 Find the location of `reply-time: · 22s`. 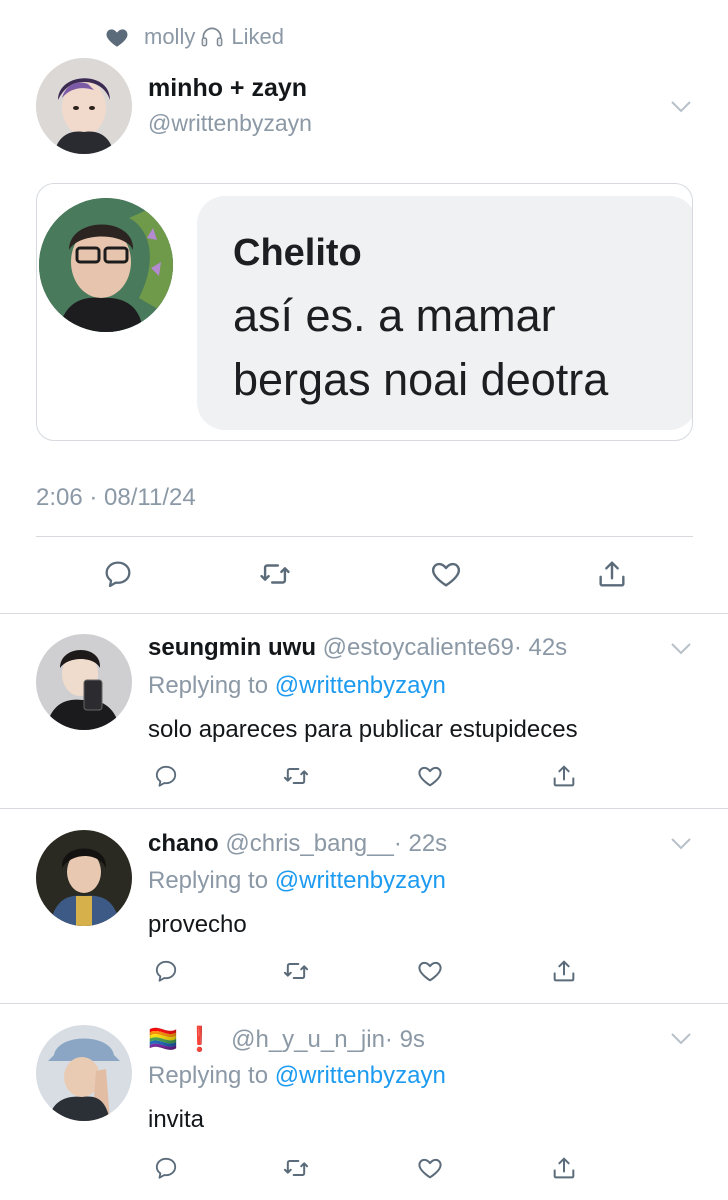

reply-time: · 22s is located at coordinates (420, 843).